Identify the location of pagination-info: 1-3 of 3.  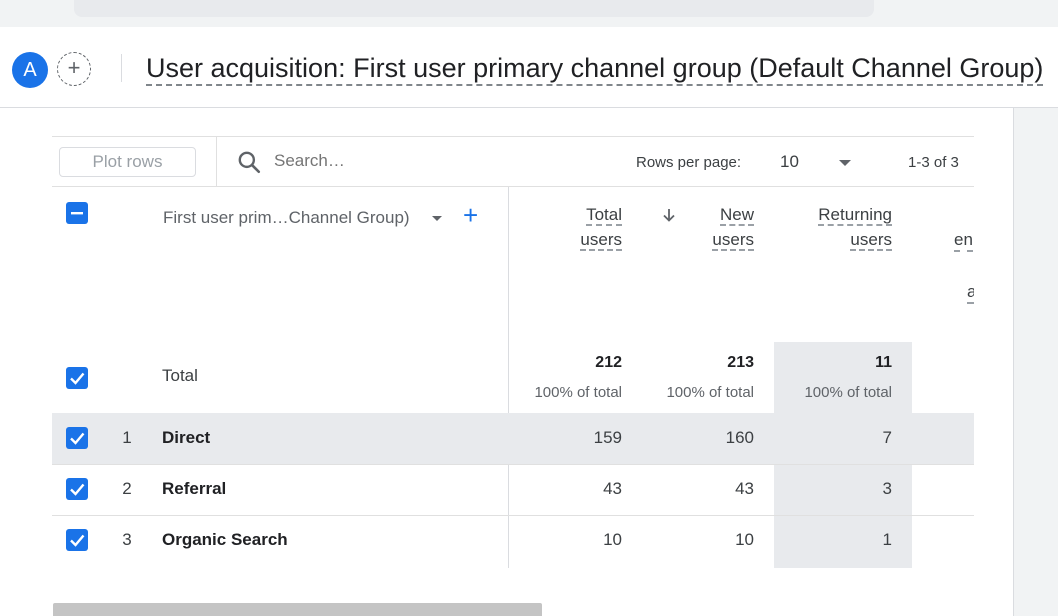
(933, 162).